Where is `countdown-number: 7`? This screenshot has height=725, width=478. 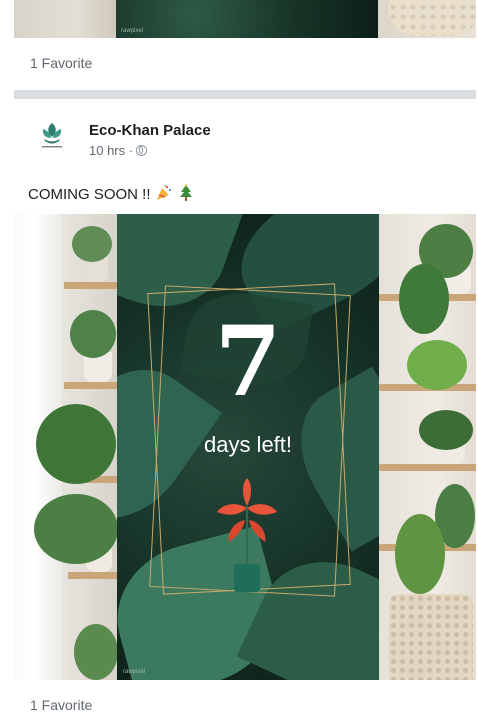
countdown-number: 7 is located at coordinates (248, 361).